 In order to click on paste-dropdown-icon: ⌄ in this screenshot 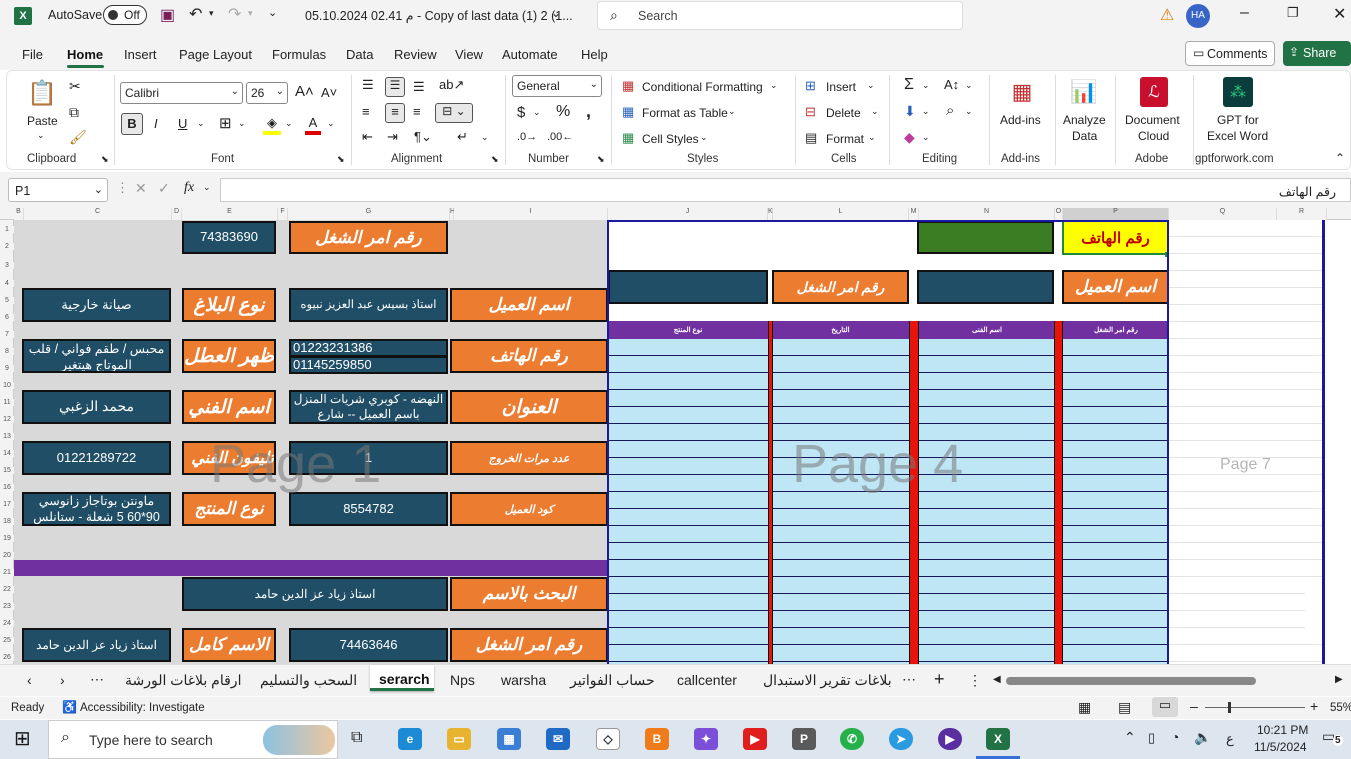, I will do `click(41, 135)`.